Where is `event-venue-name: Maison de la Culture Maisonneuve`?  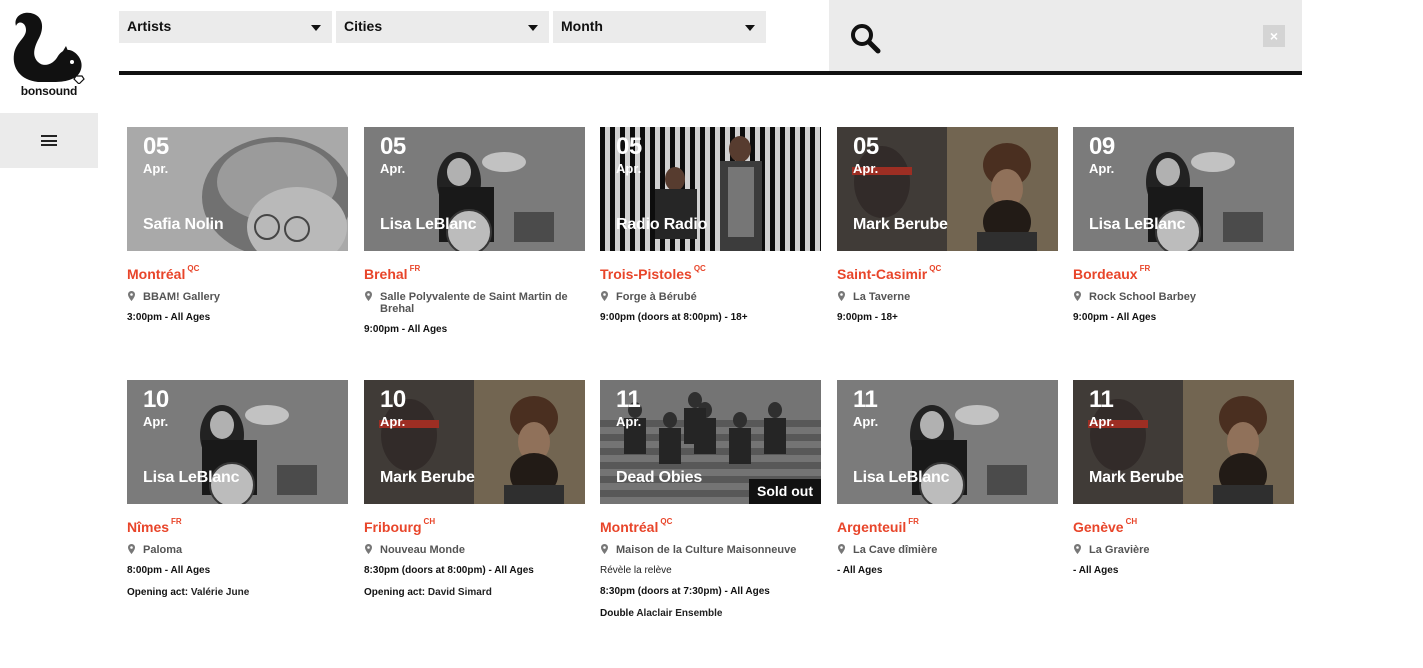
event-venue-name: Maison de la Culture Maisonneuve is located at coordinates (706, 550).